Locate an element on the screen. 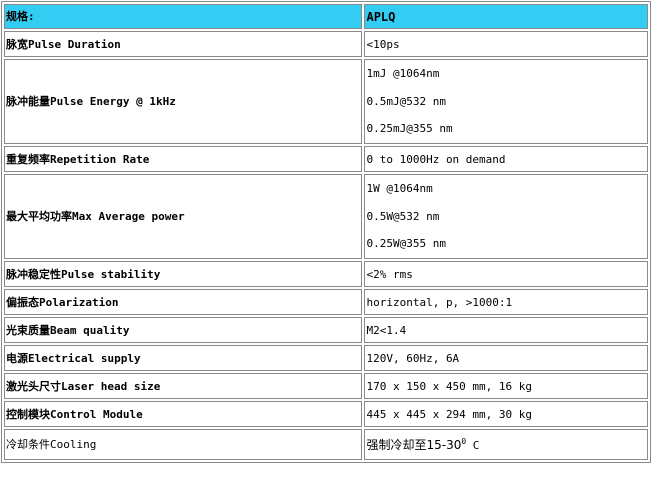  spec-key: 激光头尺寸Laser head size is located at coordinates (183, 386).